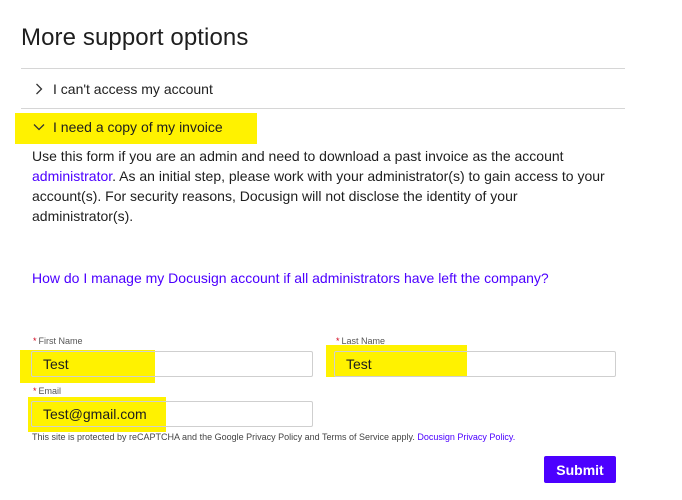  I want to click on accordion-item-label: I need a copy of my invoice, so click(138, 127).